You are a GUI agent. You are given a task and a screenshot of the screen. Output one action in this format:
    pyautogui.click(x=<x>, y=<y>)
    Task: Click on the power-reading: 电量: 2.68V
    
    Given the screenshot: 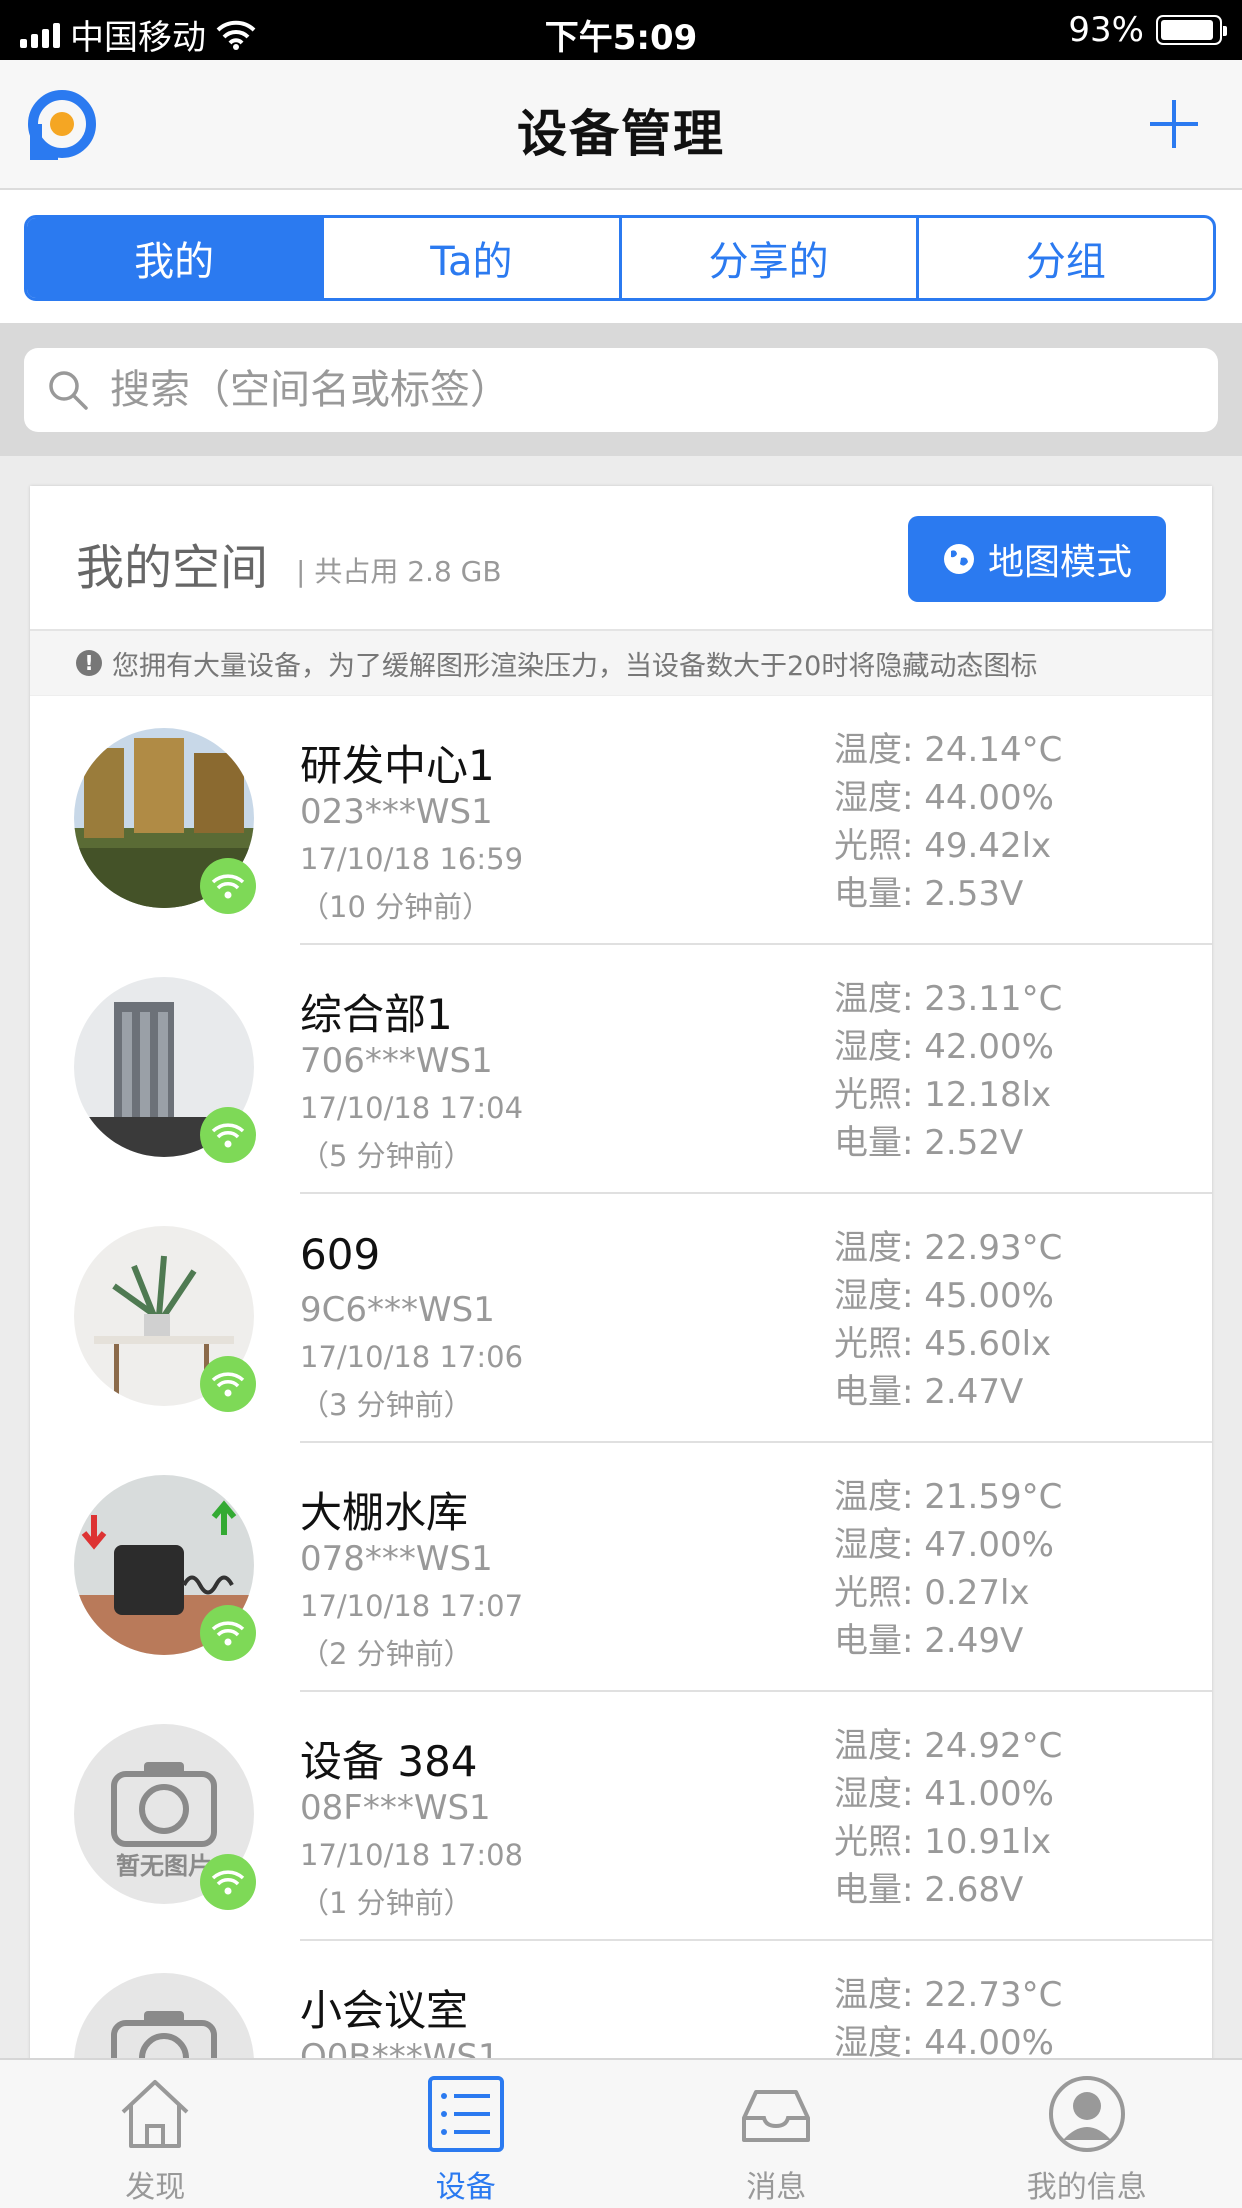 What is the action you would take?
    pyautogui.click(x=929, y=1890)
    